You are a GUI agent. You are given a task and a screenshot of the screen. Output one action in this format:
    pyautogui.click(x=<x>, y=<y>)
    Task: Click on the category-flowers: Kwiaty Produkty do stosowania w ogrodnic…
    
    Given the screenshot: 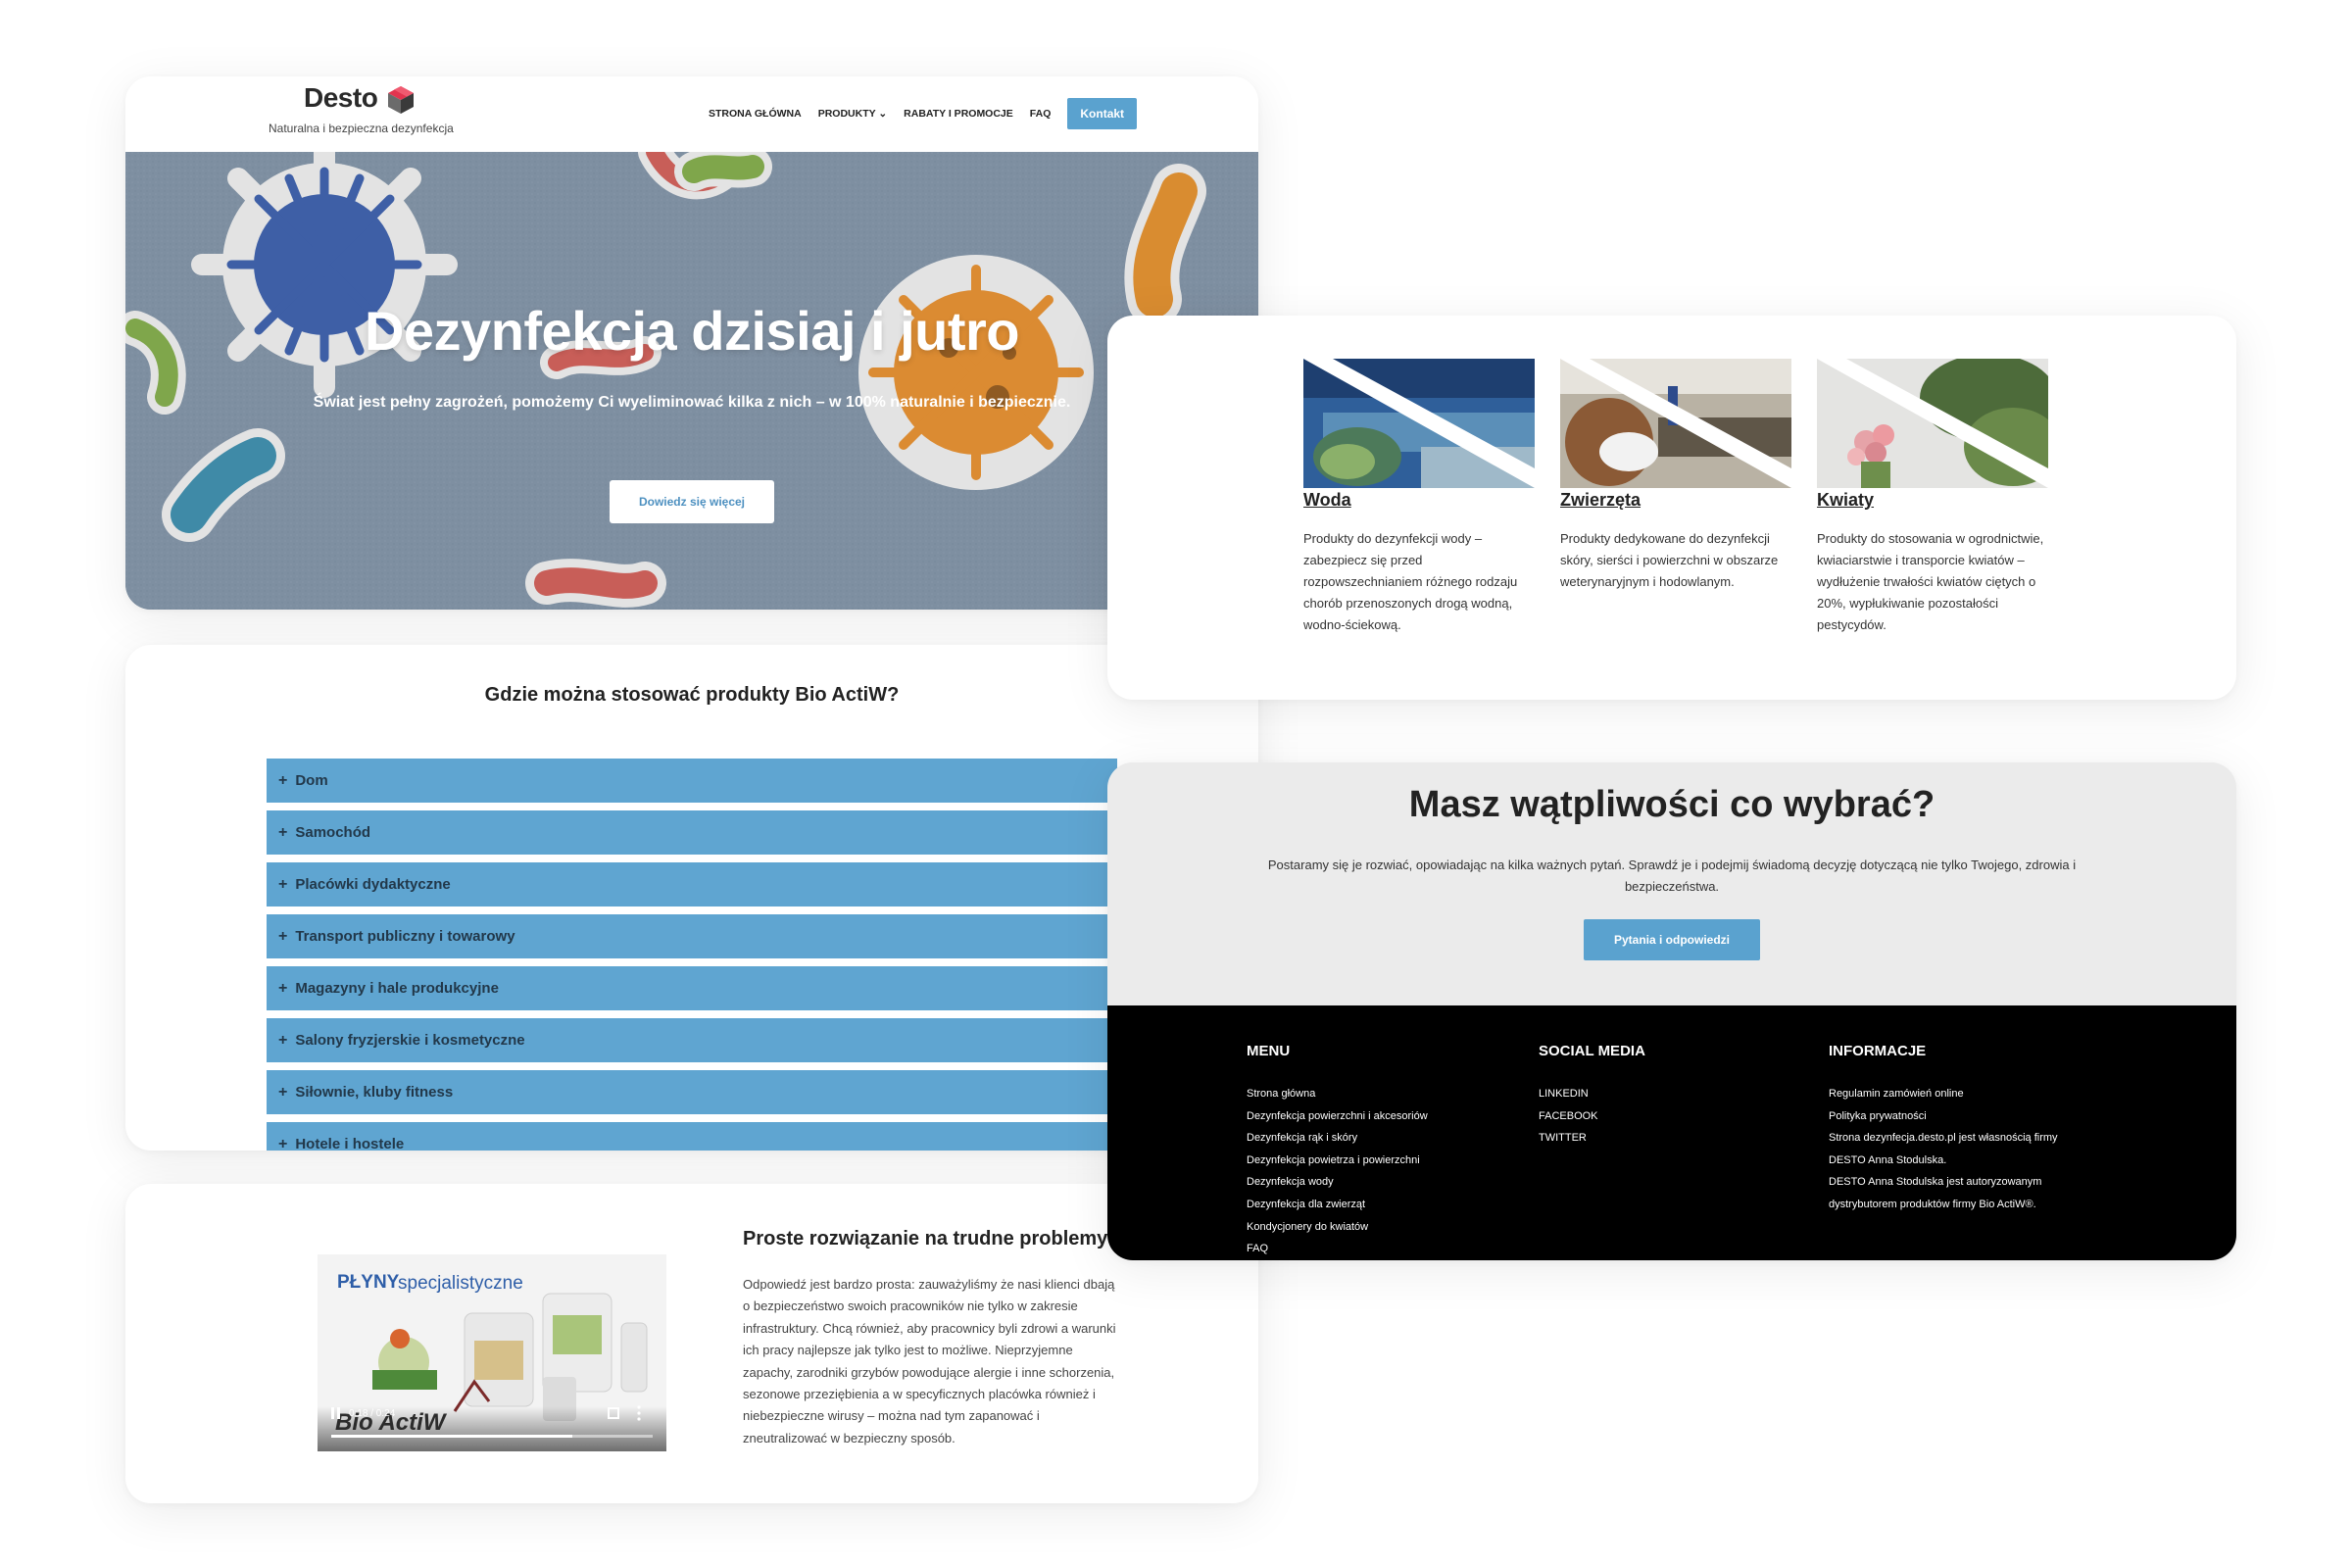 What is the action you would take?
    pyautogui.click(x=1932, y=497)
    